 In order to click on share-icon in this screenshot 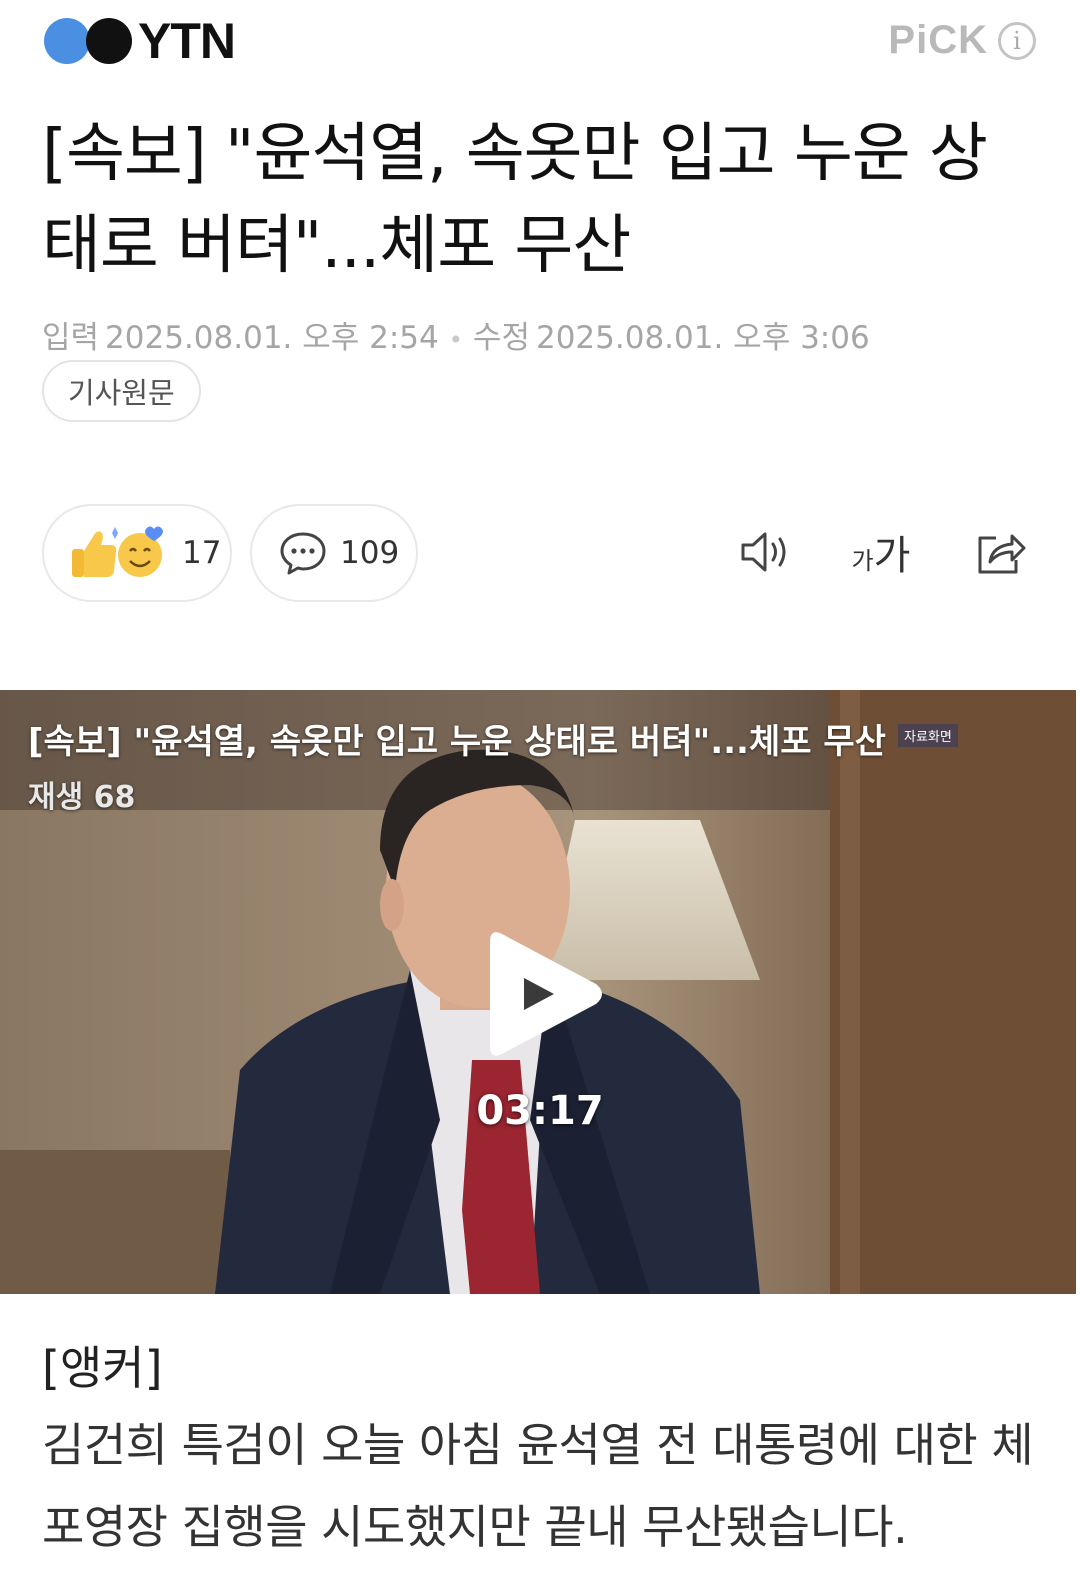, I will do `click(1002, 554)`.